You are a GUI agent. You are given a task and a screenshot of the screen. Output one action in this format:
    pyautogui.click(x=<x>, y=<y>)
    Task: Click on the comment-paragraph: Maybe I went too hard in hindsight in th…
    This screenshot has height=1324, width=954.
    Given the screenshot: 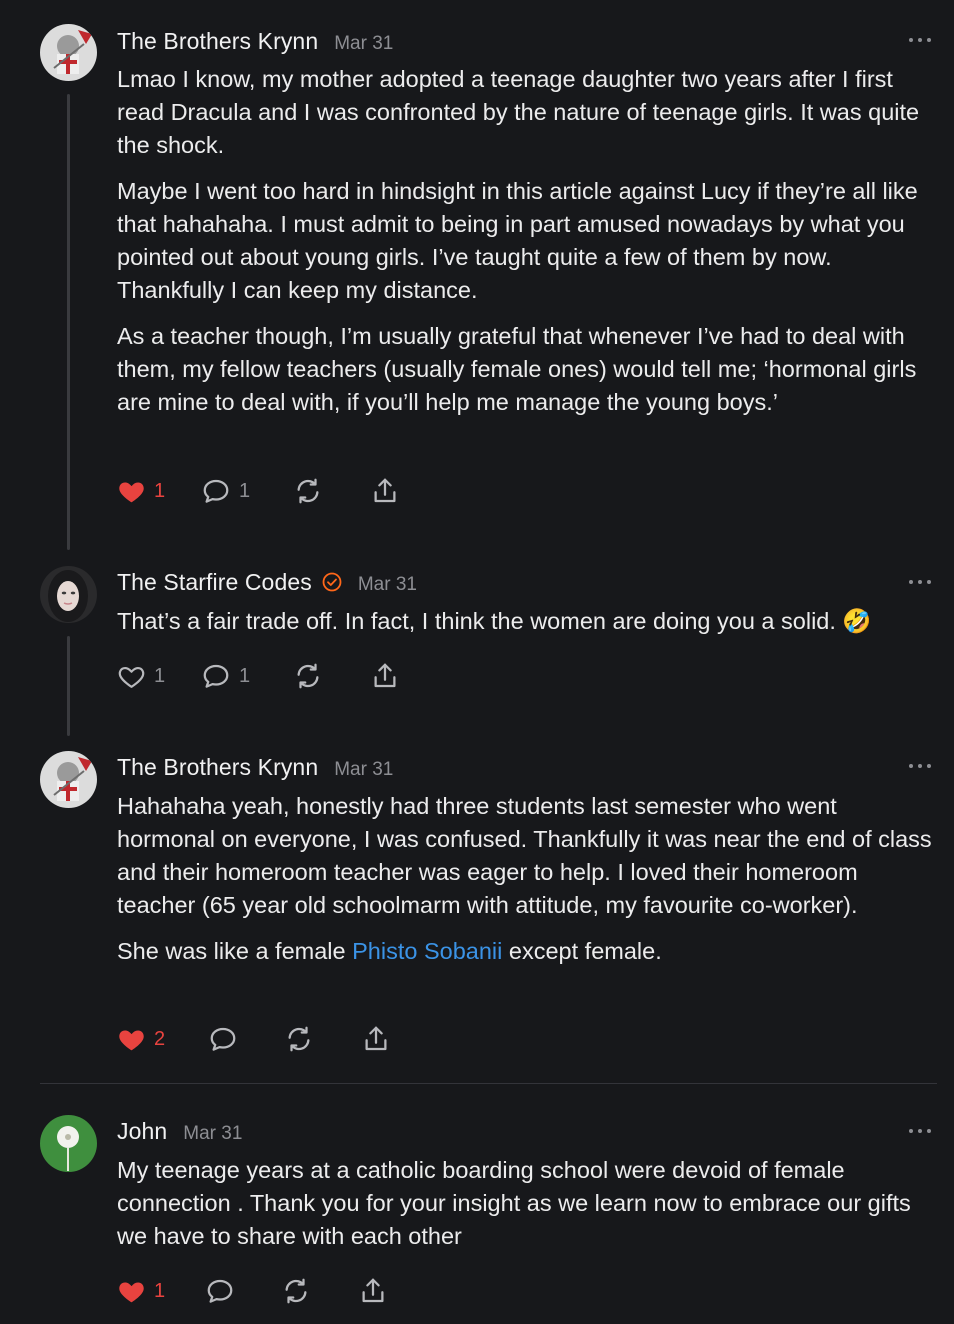 What is the action you would take?
    pyautogui.click(x=517, y=240)
    